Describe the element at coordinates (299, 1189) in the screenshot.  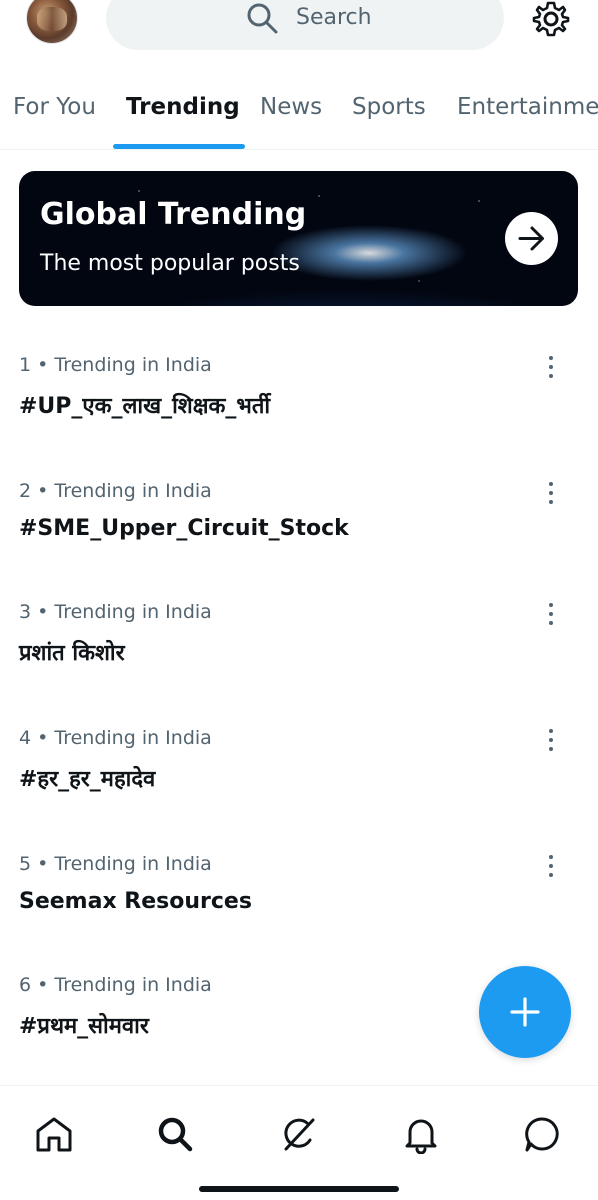
I see `home-indicator` at that location.